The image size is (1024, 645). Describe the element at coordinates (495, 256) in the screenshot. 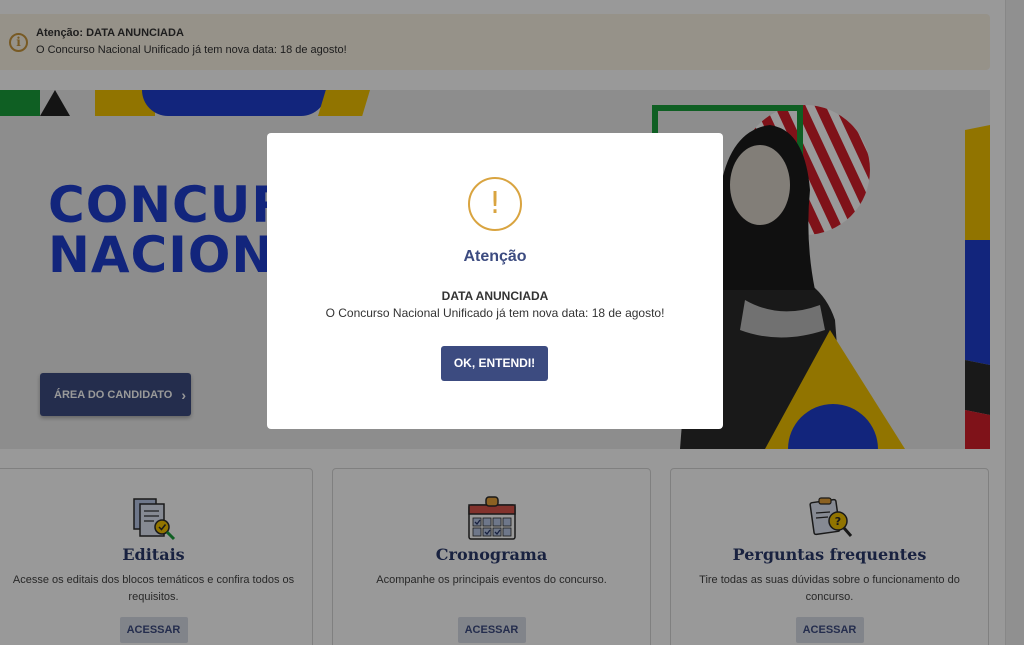

I see `modal-title: Atenção` at that location.